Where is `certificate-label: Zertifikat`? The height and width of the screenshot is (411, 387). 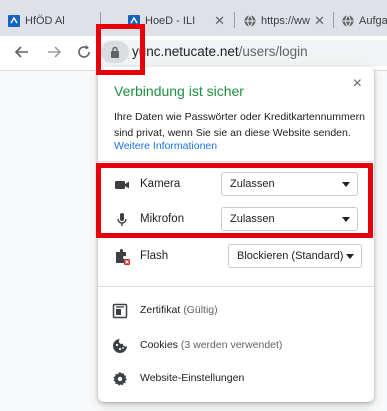
certificate-label: Zertifikat is located at coordinates (160, 310).